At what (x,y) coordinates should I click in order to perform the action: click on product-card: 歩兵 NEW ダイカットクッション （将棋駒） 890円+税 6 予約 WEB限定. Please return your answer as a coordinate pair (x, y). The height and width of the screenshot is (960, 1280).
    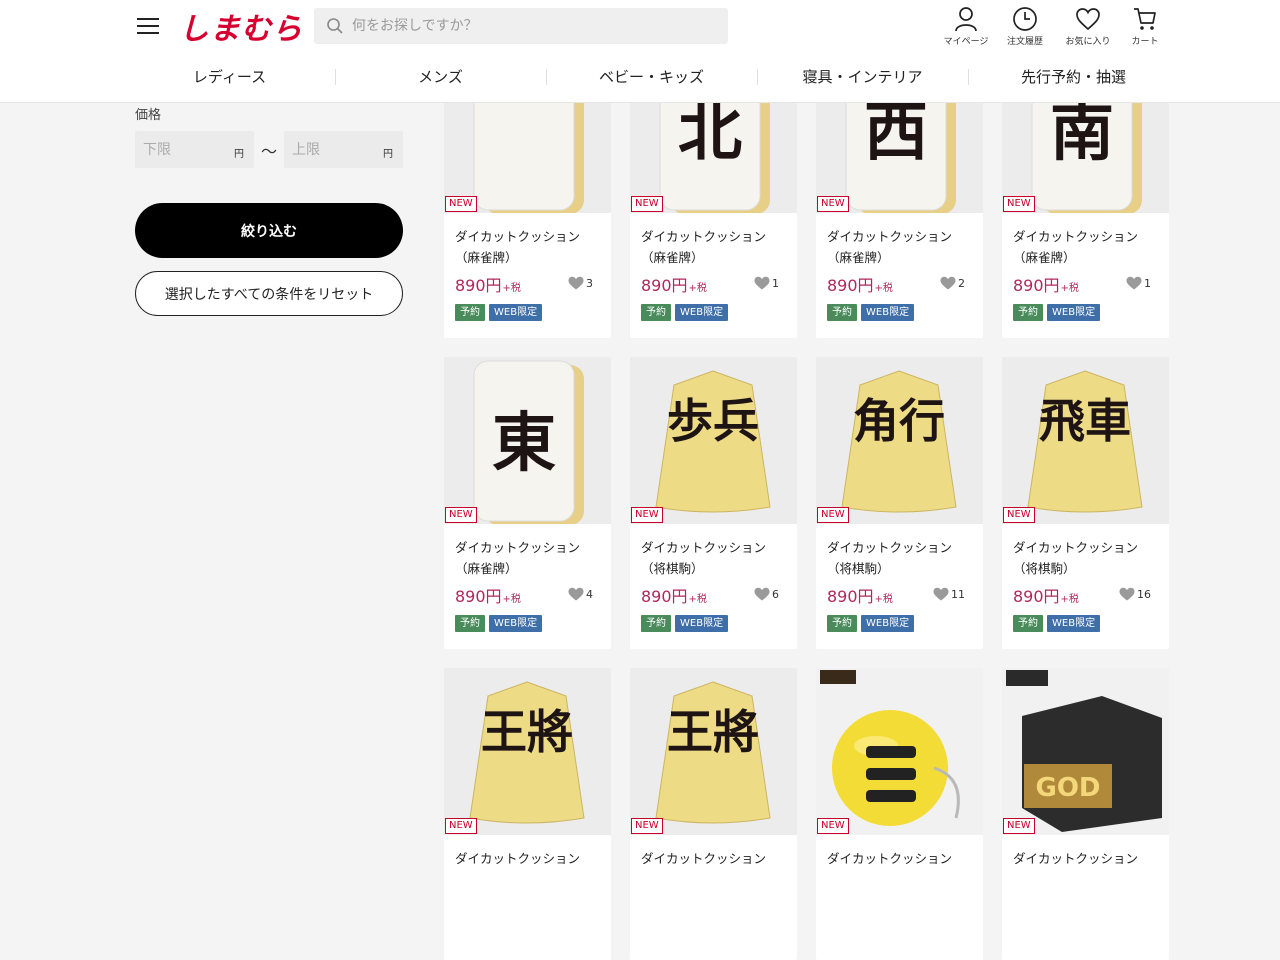
    Looking at the image, I should click on (713, 503).